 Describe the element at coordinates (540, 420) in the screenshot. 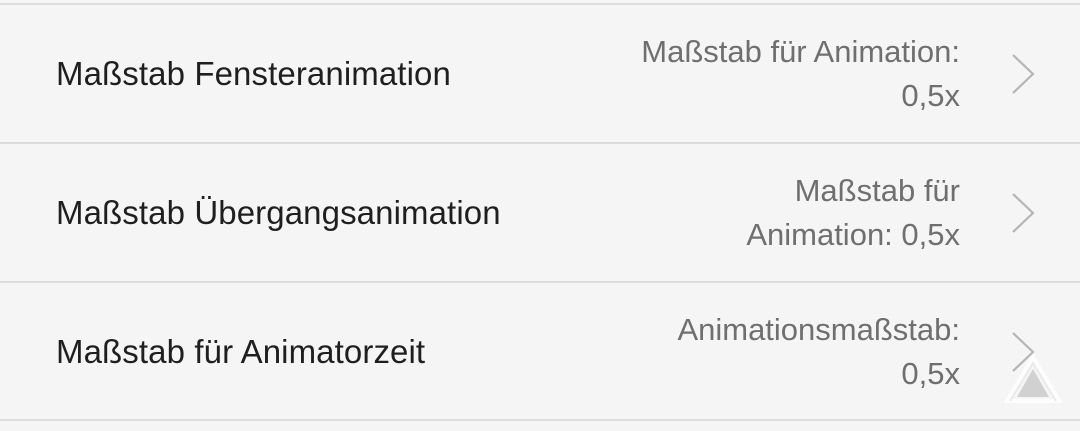

I see `row-divider` at that location.